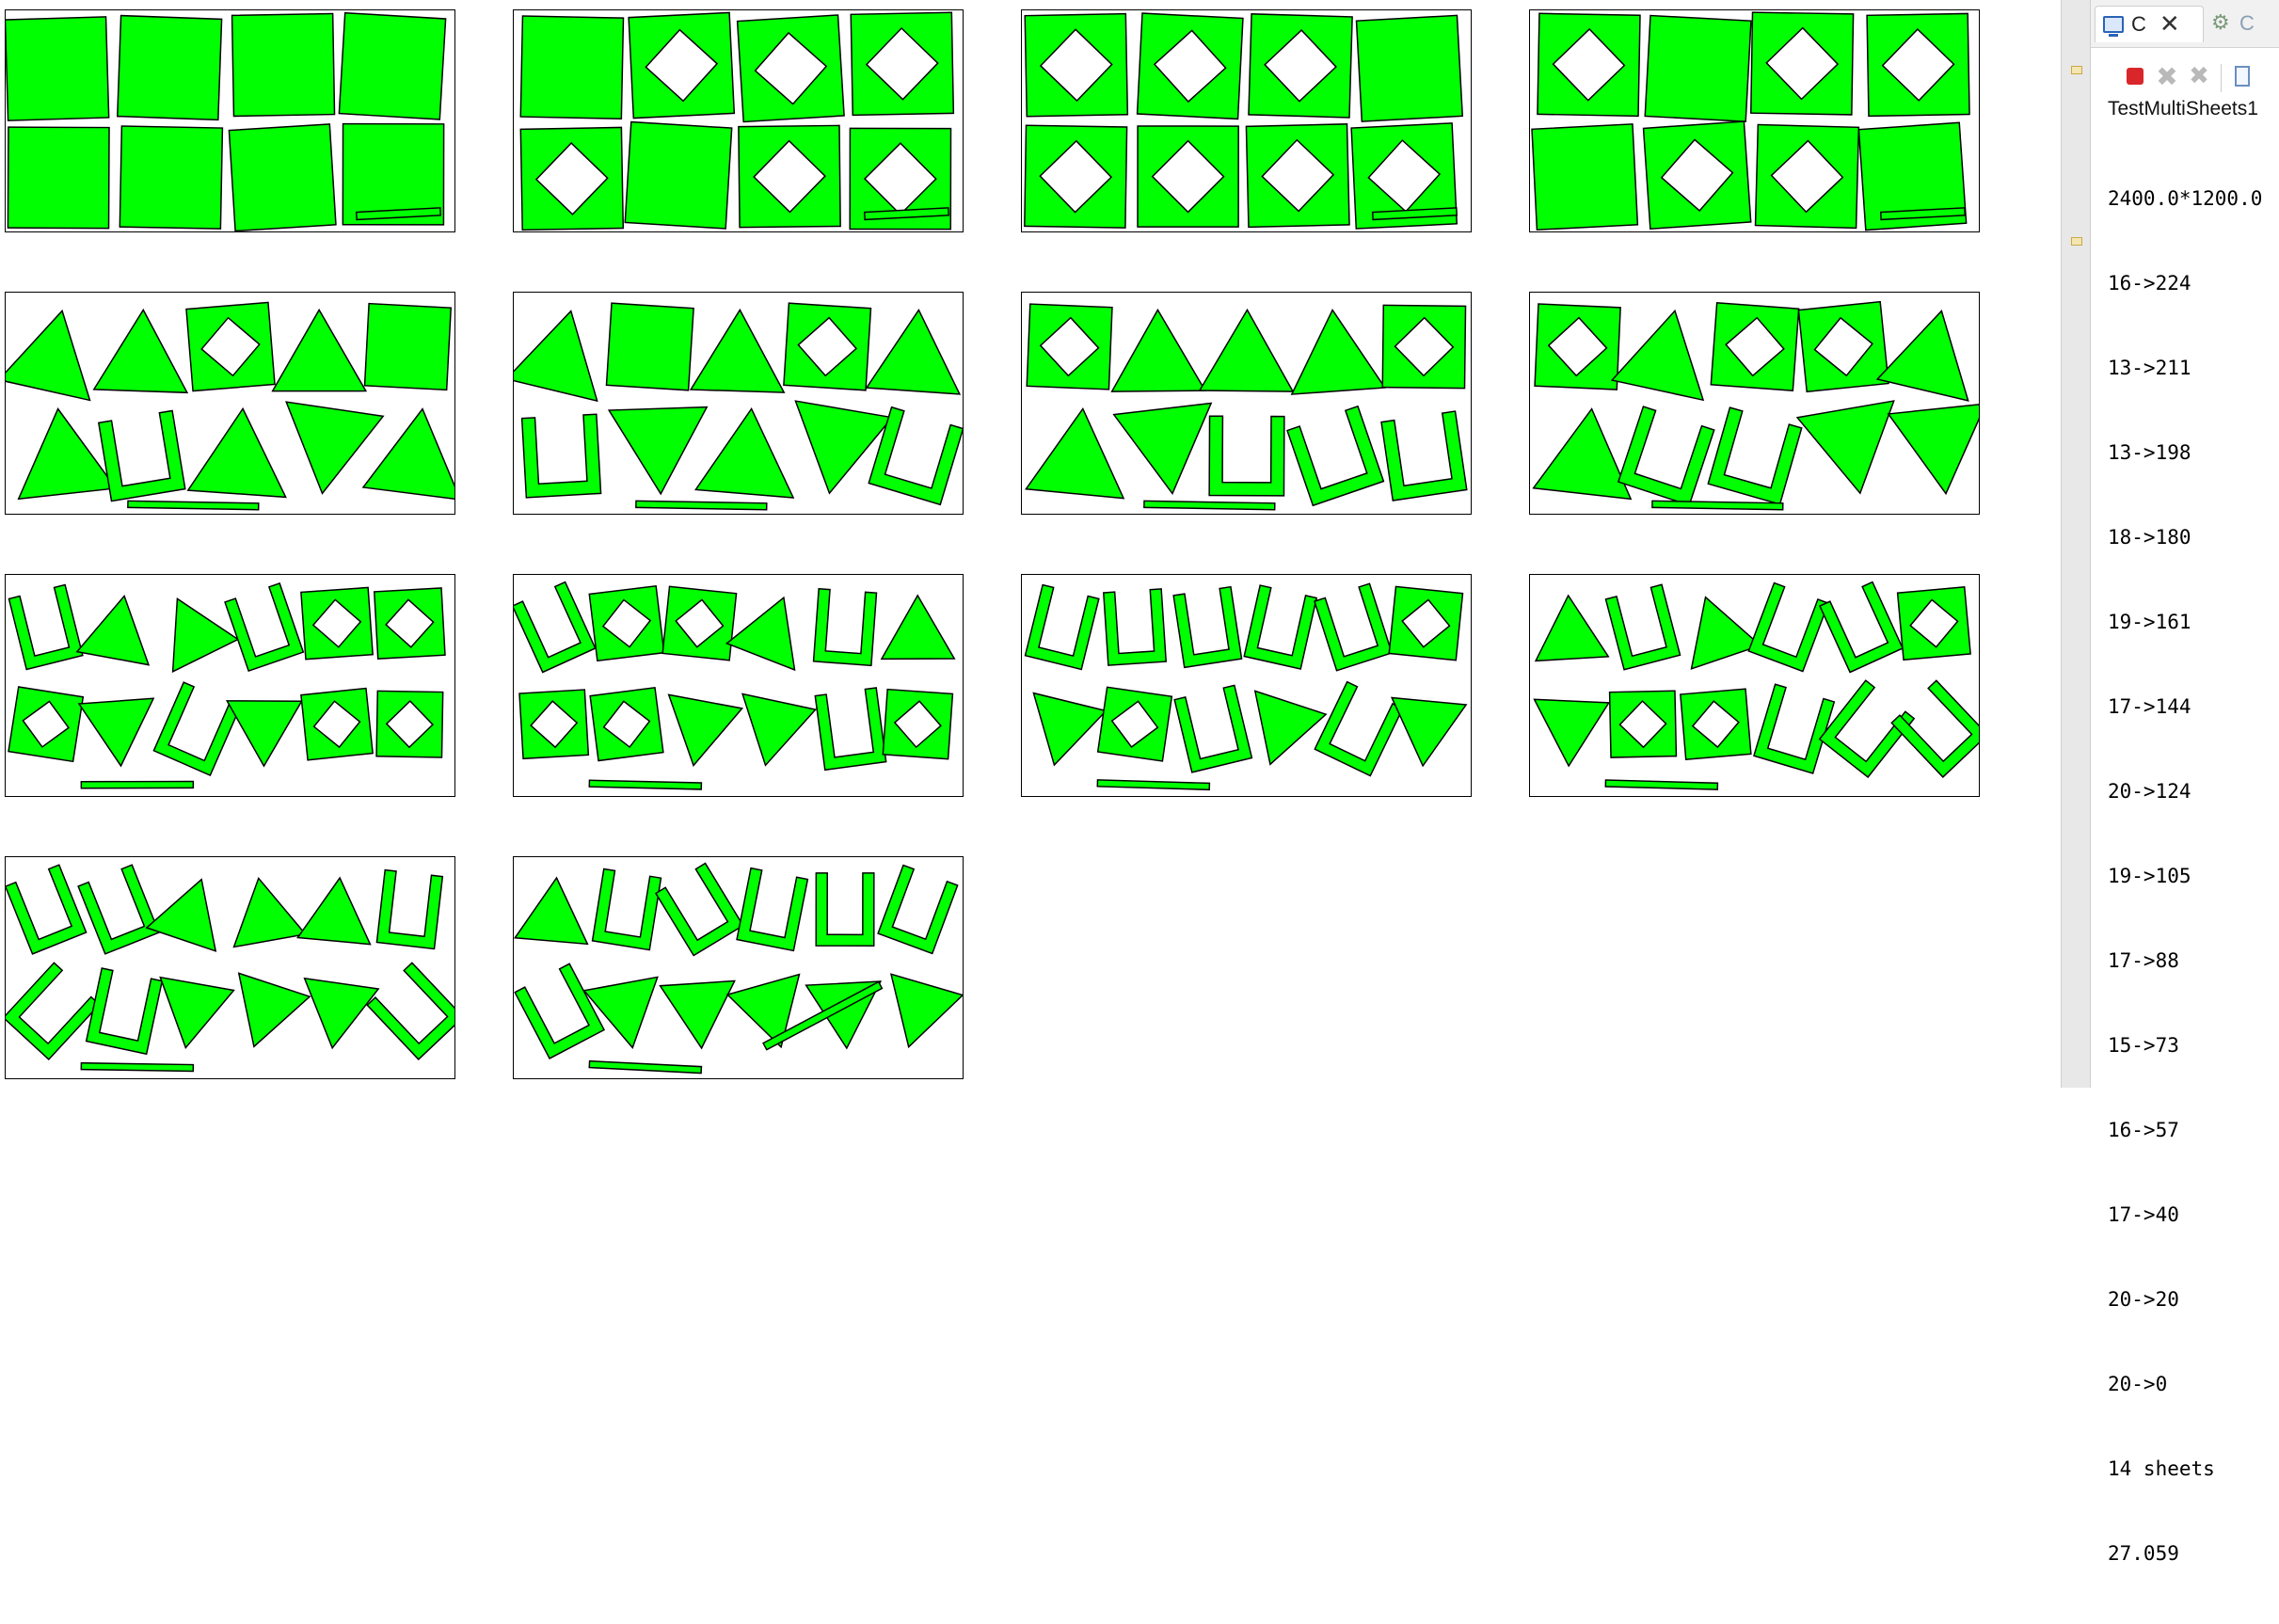  Describe the element at coordinates (2138, 24) in the screenshot. I see `tab-console-label: C` at that location.